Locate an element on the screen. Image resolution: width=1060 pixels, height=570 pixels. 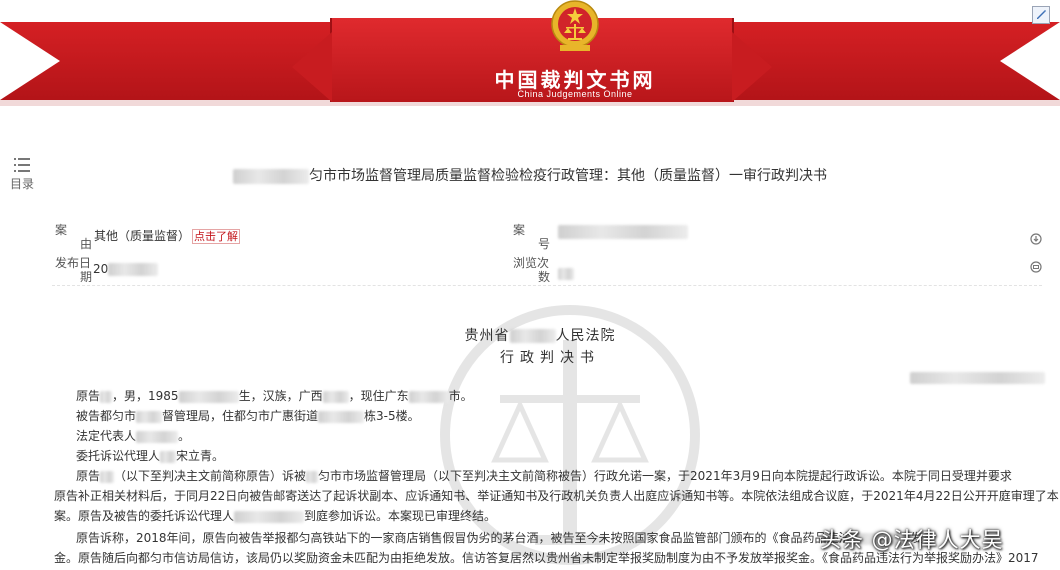
party-defendant: 被告都匀市 督管理局，住都匀市广惠街道 栋3-5楼。 is located at coordinates (248, 416).